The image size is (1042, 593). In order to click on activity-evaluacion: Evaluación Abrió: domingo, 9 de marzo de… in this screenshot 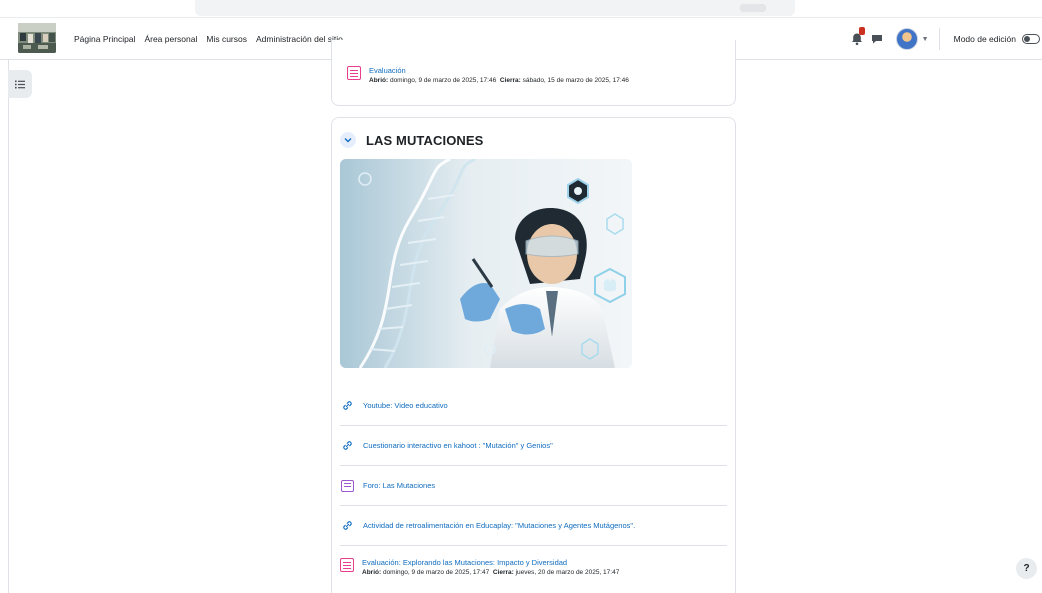, I will do `click(488, 75)`.